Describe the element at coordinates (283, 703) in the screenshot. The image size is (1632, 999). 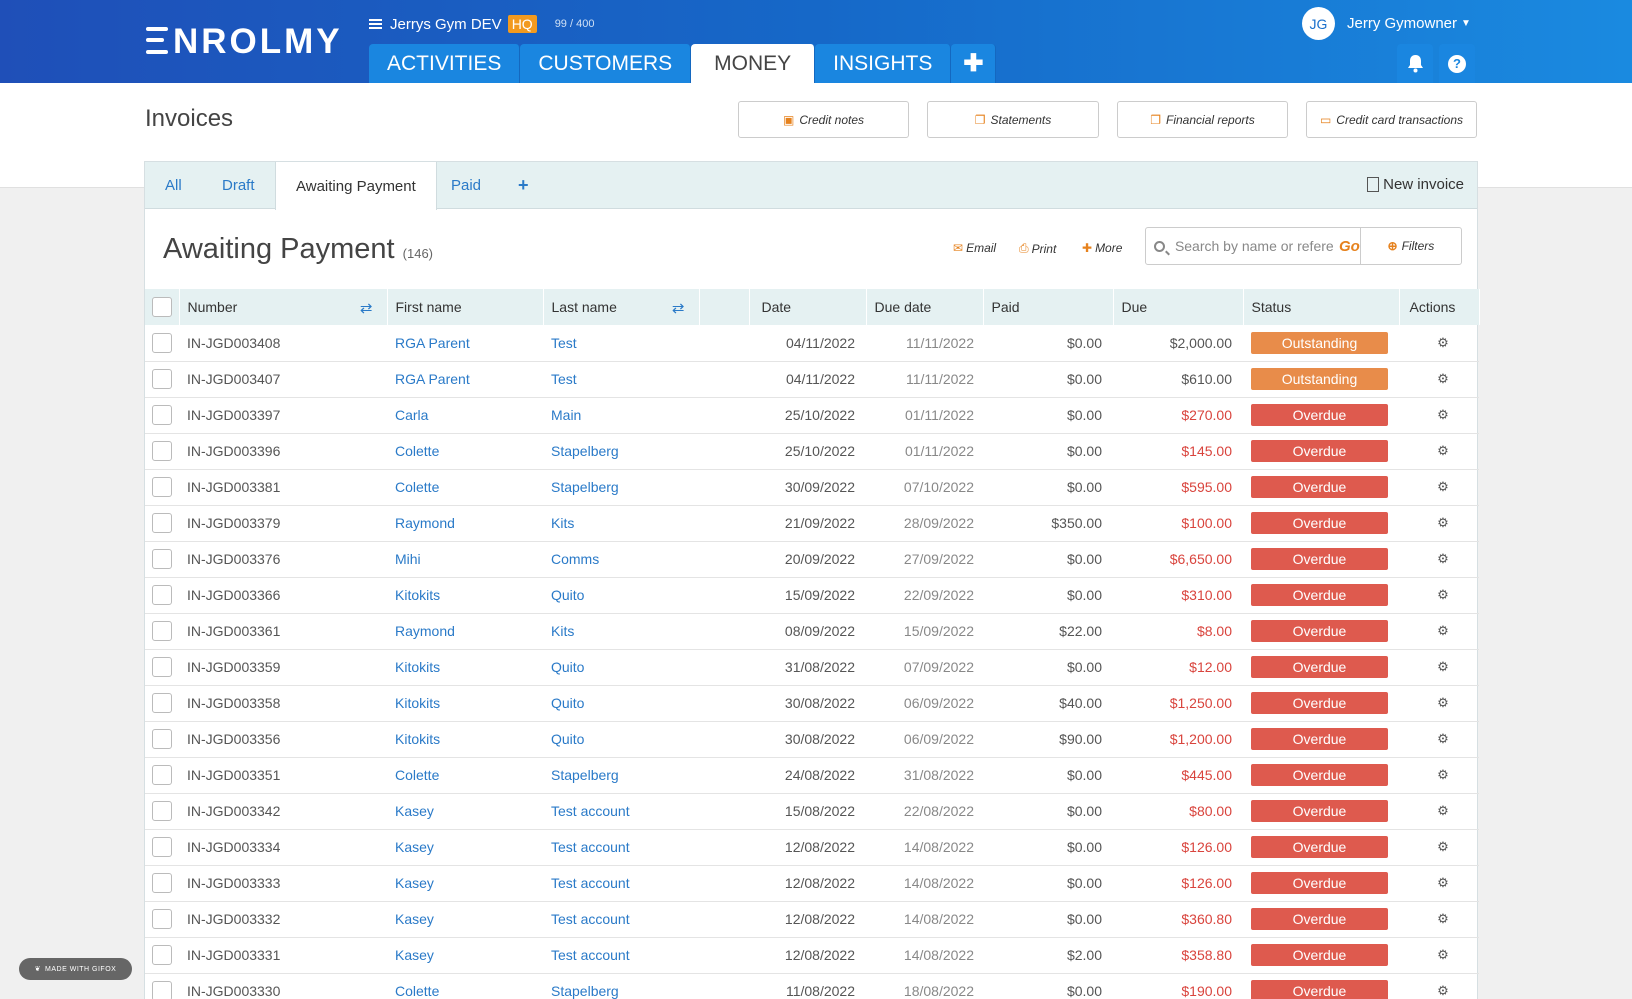
I see `invoice-number: IN-JGD003358` at that location.